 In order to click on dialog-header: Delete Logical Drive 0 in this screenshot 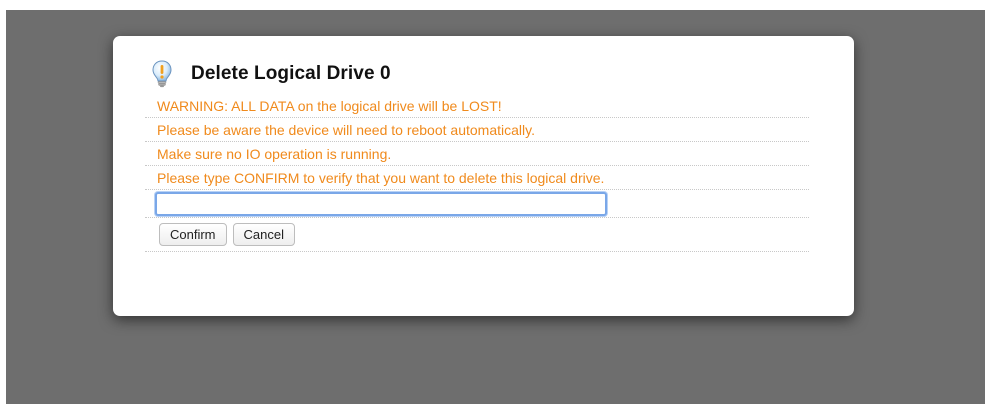, I will do `click(271, 74)`.